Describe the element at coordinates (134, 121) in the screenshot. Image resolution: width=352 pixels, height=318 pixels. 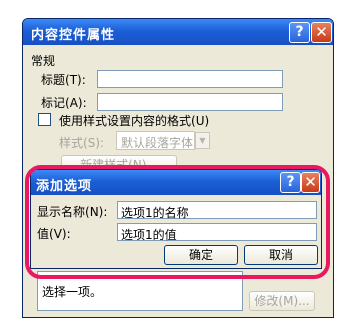
I see `use-style-checkbox-label: 使用样式设置内容的格式(U)` at that location.